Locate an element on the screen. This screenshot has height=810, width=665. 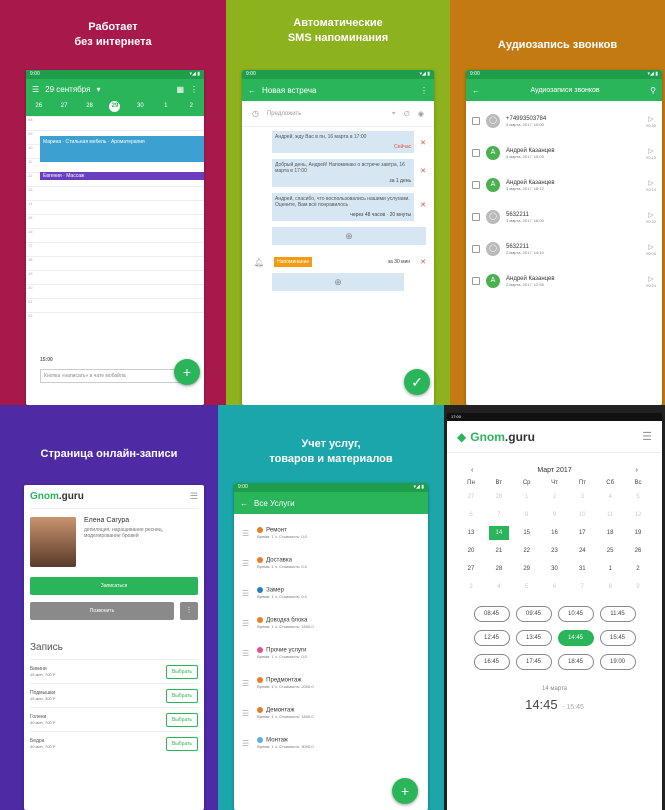
week-day: 2 is located at coordinates (191, 106).